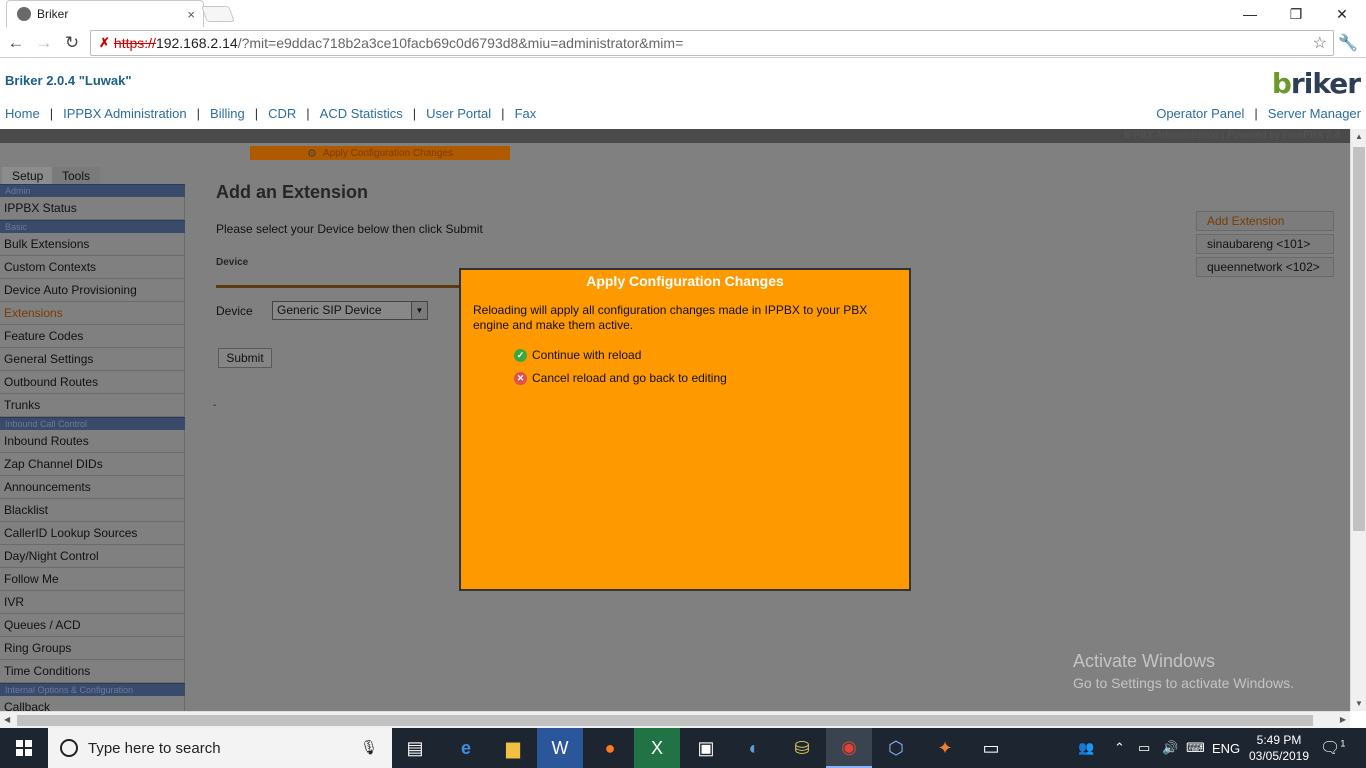  What do you see at coordinates (92, 190) in the screenshot?
I see `sidebar-section-admin: Admin` at bounding box center [92, 190].